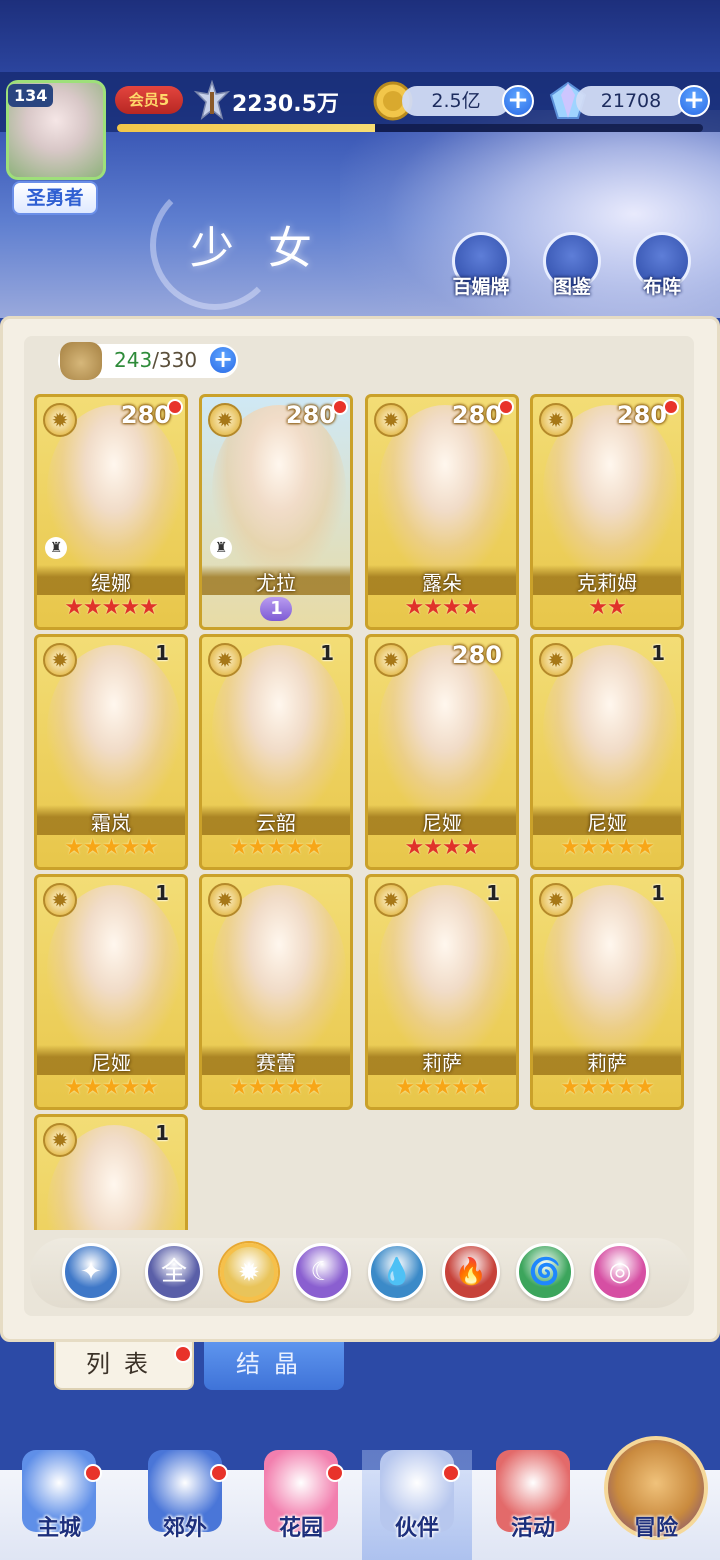 This screenshot has height=1560, width=720. What do you see at coordinates (300, 1528) in the screenshot?
I see `nav-label: 花园` at bounding box center [300, 1528].